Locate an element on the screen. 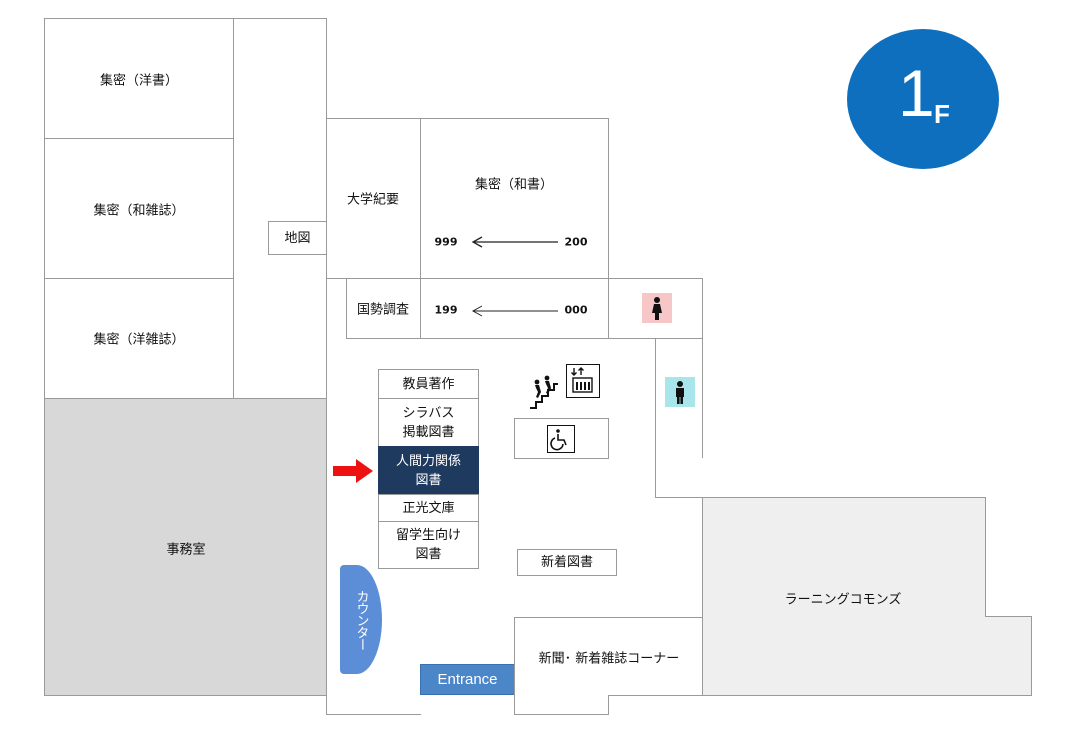 This screenshot has width=1079, height=733. shelf-ningenryoku: 人間力関係 図書 is located at coordinates (428, 470).